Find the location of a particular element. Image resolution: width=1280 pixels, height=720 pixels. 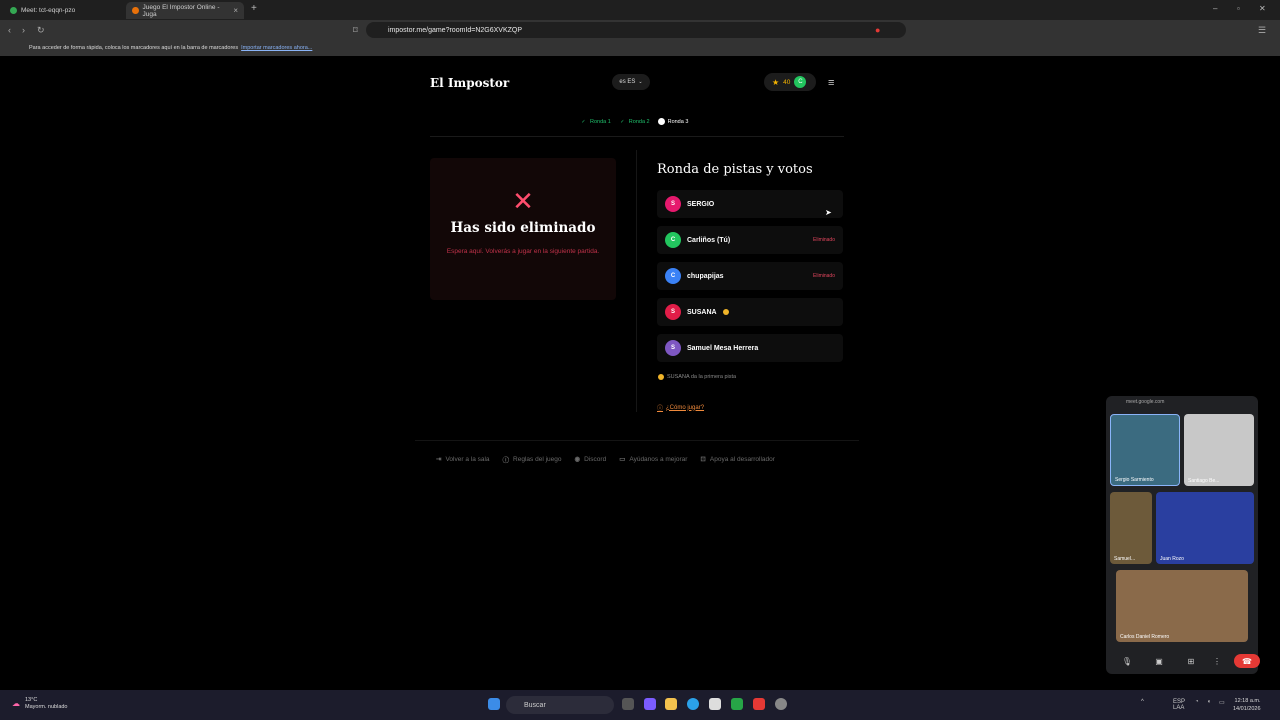

clock-time: 12:18 a.m. is located at coordinates (1247, 701).